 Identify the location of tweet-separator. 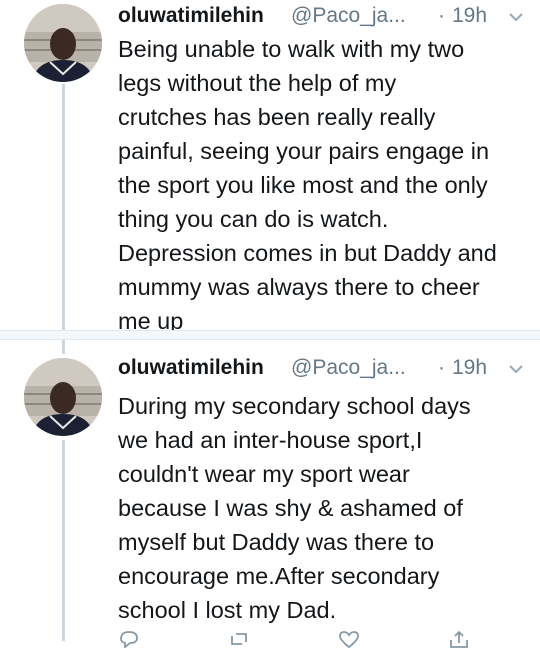
(270, 335).